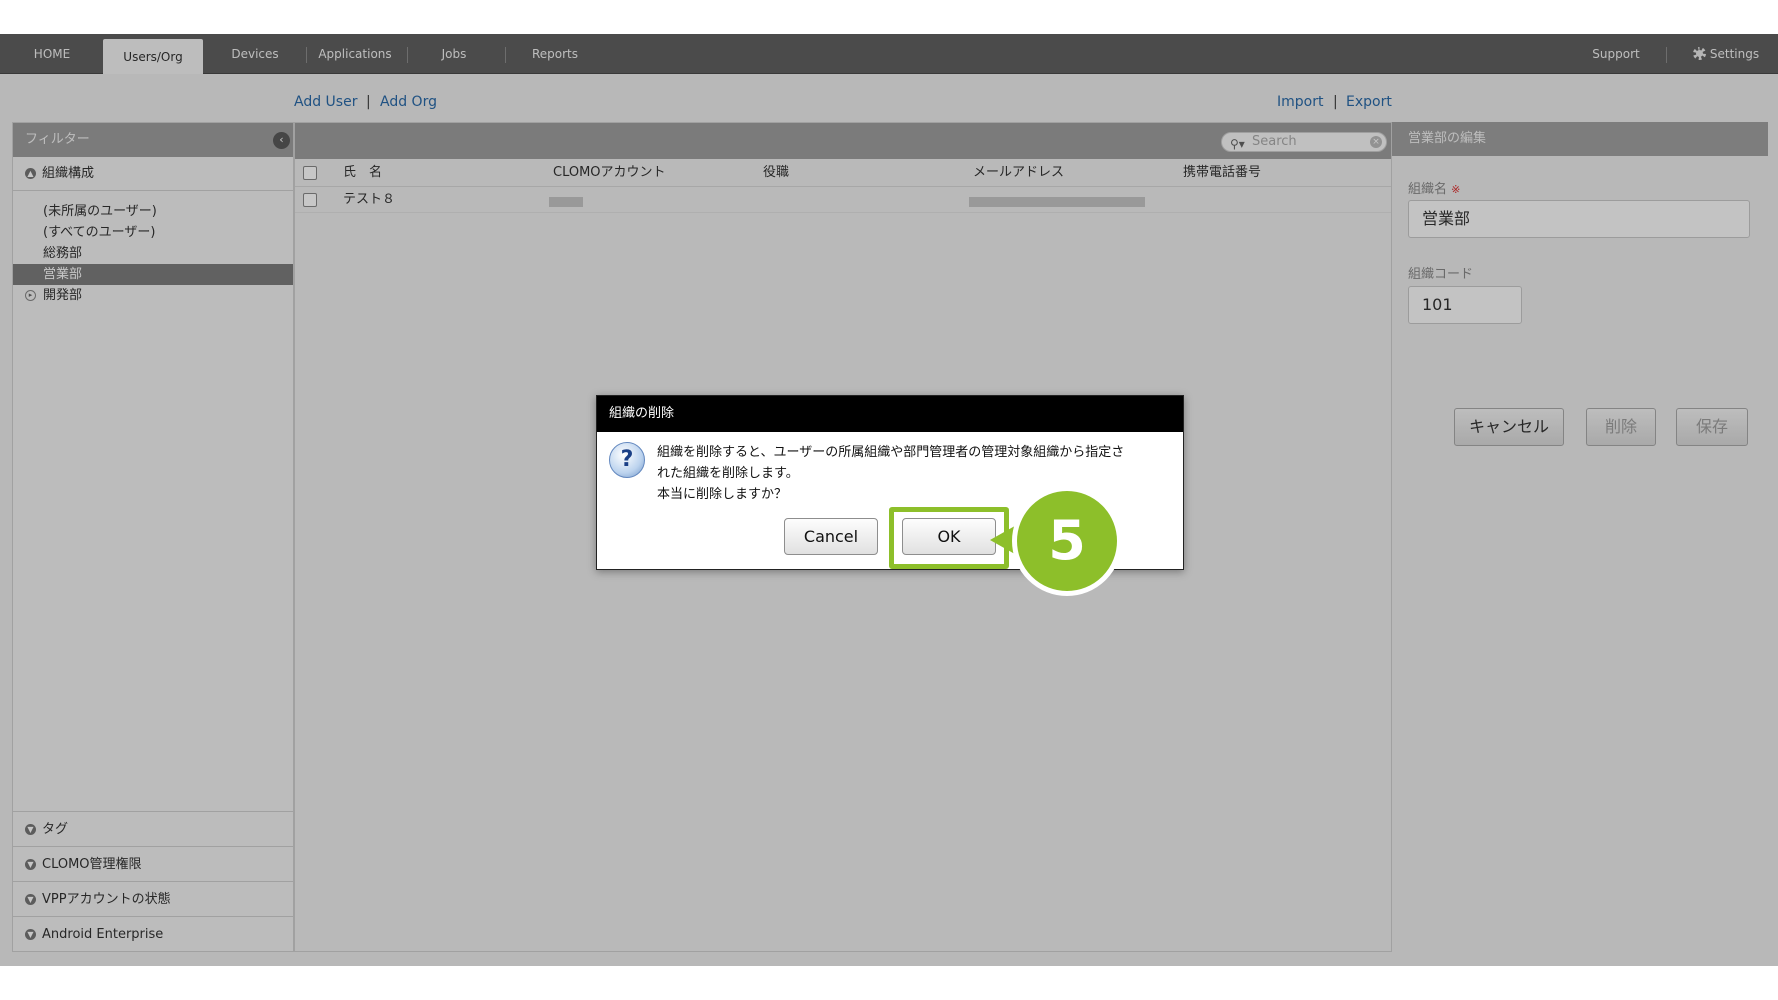  Describe the element at coordinates (728, 473) in the screenshot. I see `dialog-message-line: れた組織を削除します。` at that location.